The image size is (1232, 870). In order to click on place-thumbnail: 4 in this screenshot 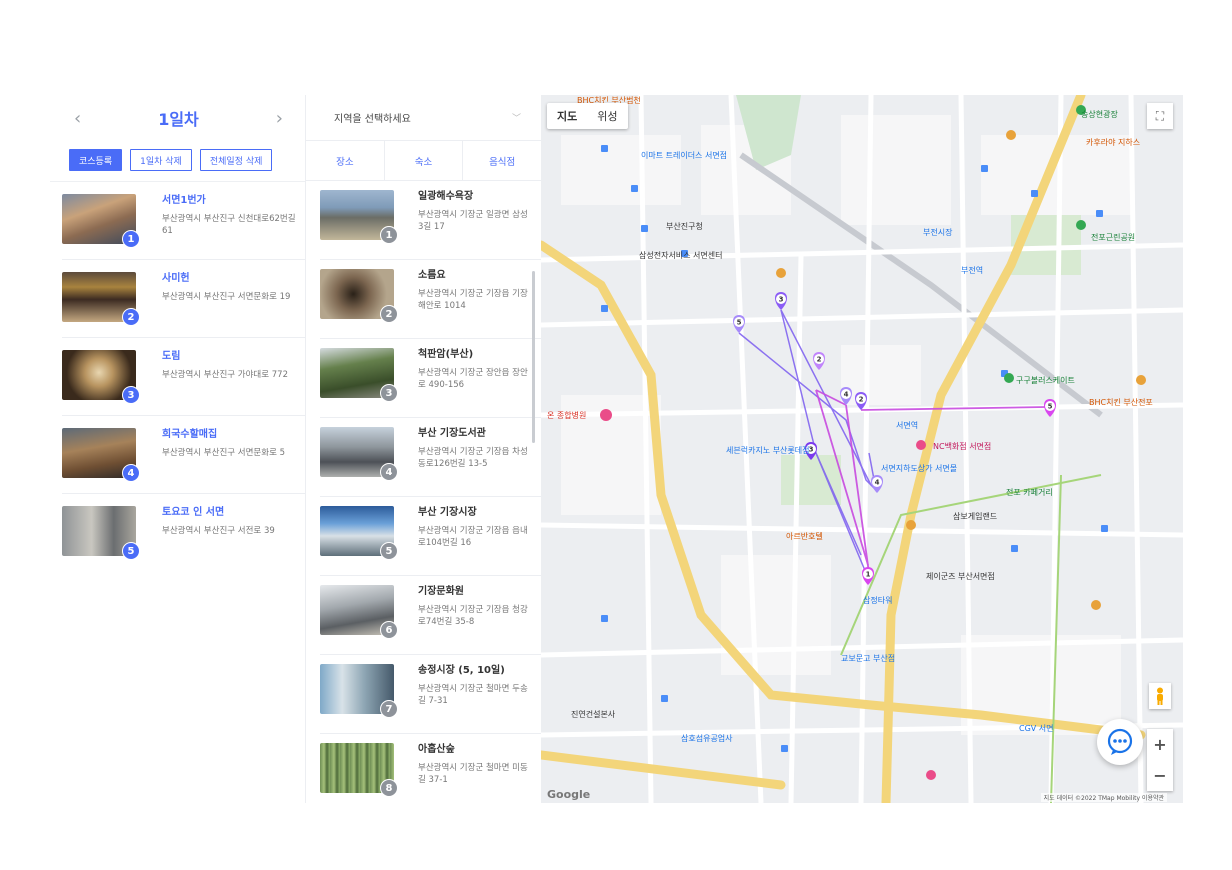, I will do `click(359, 454)`.